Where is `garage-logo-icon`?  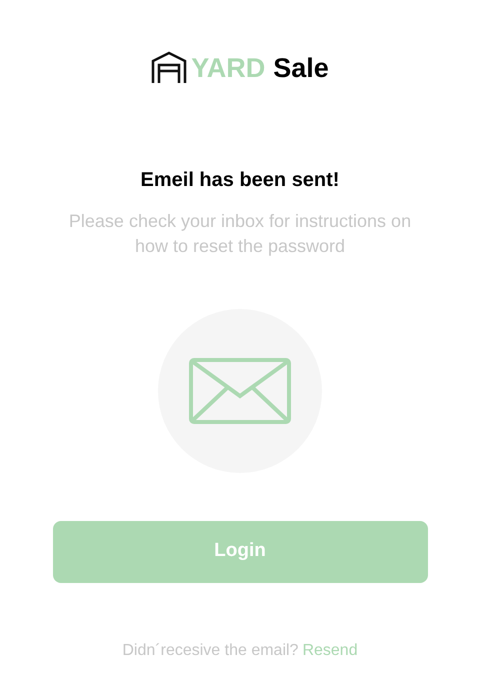 garage-logo-icon is located at coordinates (169, 68).